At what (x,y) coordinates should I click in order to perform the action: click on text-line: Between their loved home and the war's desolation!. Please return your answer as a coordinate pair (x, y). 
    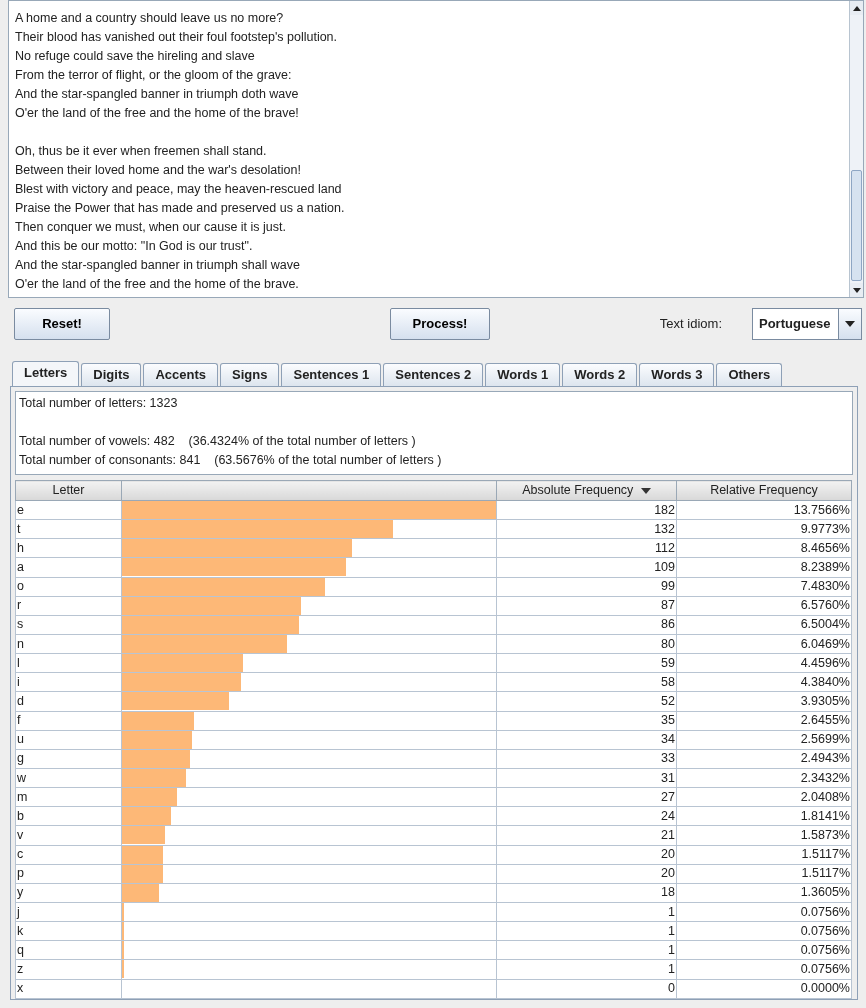
    Looking at the image, I should click on (158, 170).